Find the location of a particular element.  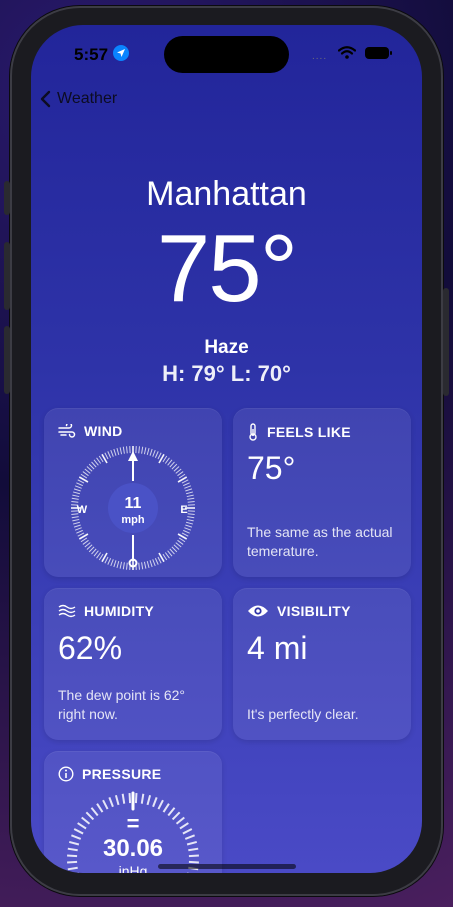

visibility-description: It's perfectly clear. is located at coordinates (303, 714).